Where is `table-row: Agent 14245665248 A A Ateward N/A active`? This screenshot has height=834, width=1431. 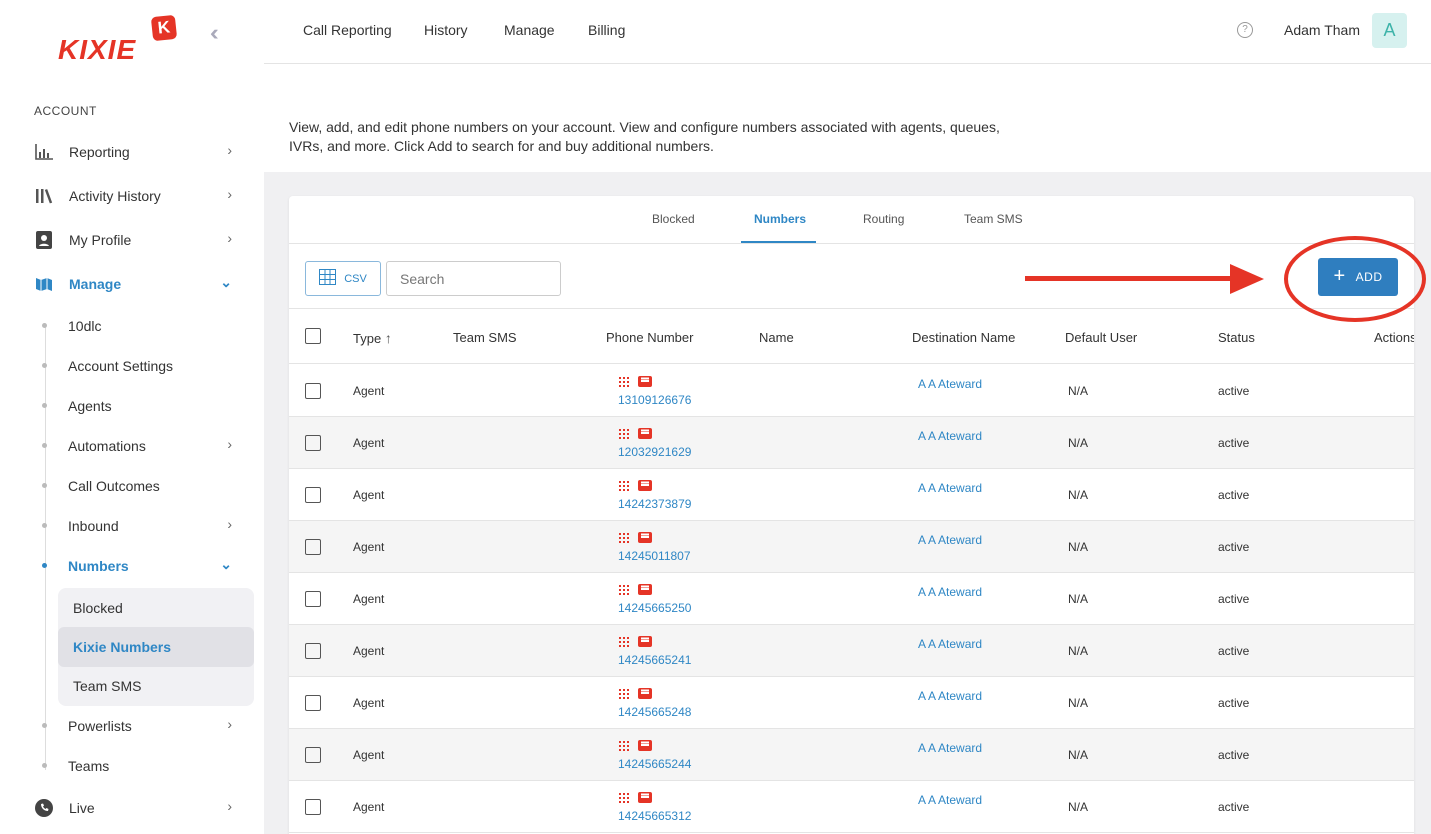
table-row: Agent 14245665248 A A Ateward N/A active is located at coordinates (851, 703).